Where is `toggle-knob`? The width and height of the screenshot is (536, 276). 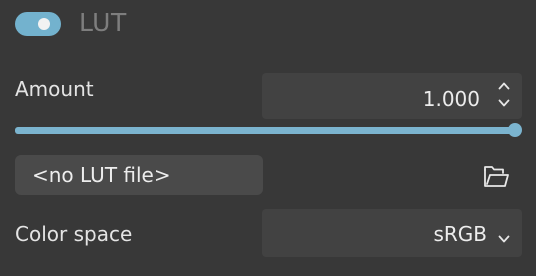 toggle-knob is located at coordinates (44, 24).